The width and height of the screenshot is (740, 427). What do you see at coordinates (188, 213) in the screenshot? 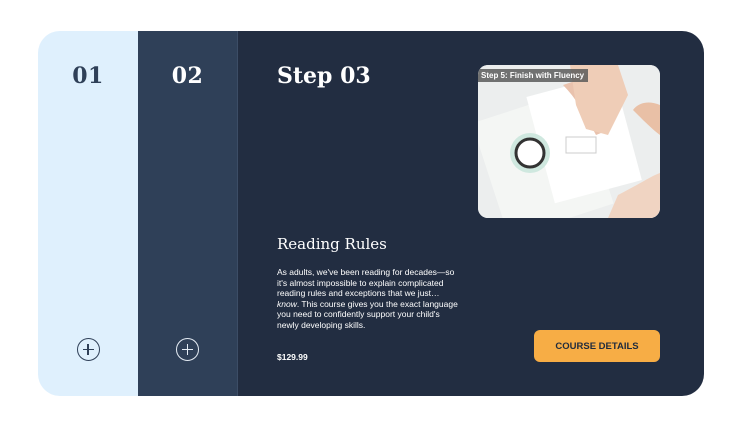
I see `step-column-02: 02` at bounding box center [188, 213].